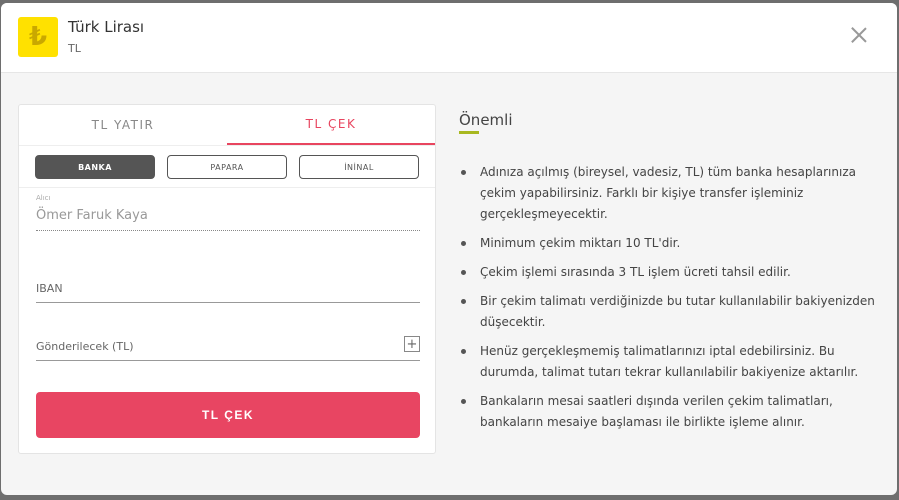  What do you see at coordinates (106, 27) in the screenshot?
I see `modal-title: Türk Lirası` at bounding box center [106, 27].